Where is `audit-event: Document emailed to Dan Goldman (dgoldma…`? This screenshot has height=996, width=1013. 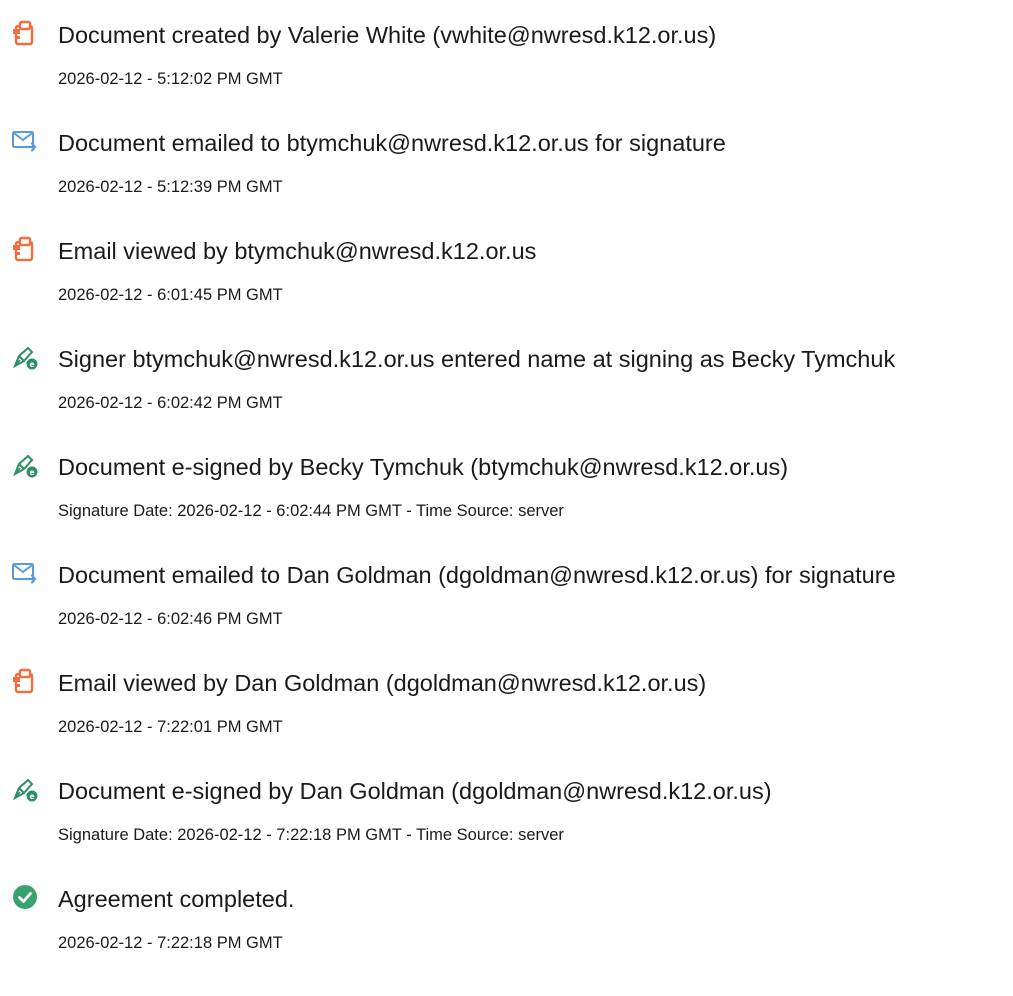
audit-event: Document emailed to Dan Goldman (dgoldma… is located at coordinates (506, 595).